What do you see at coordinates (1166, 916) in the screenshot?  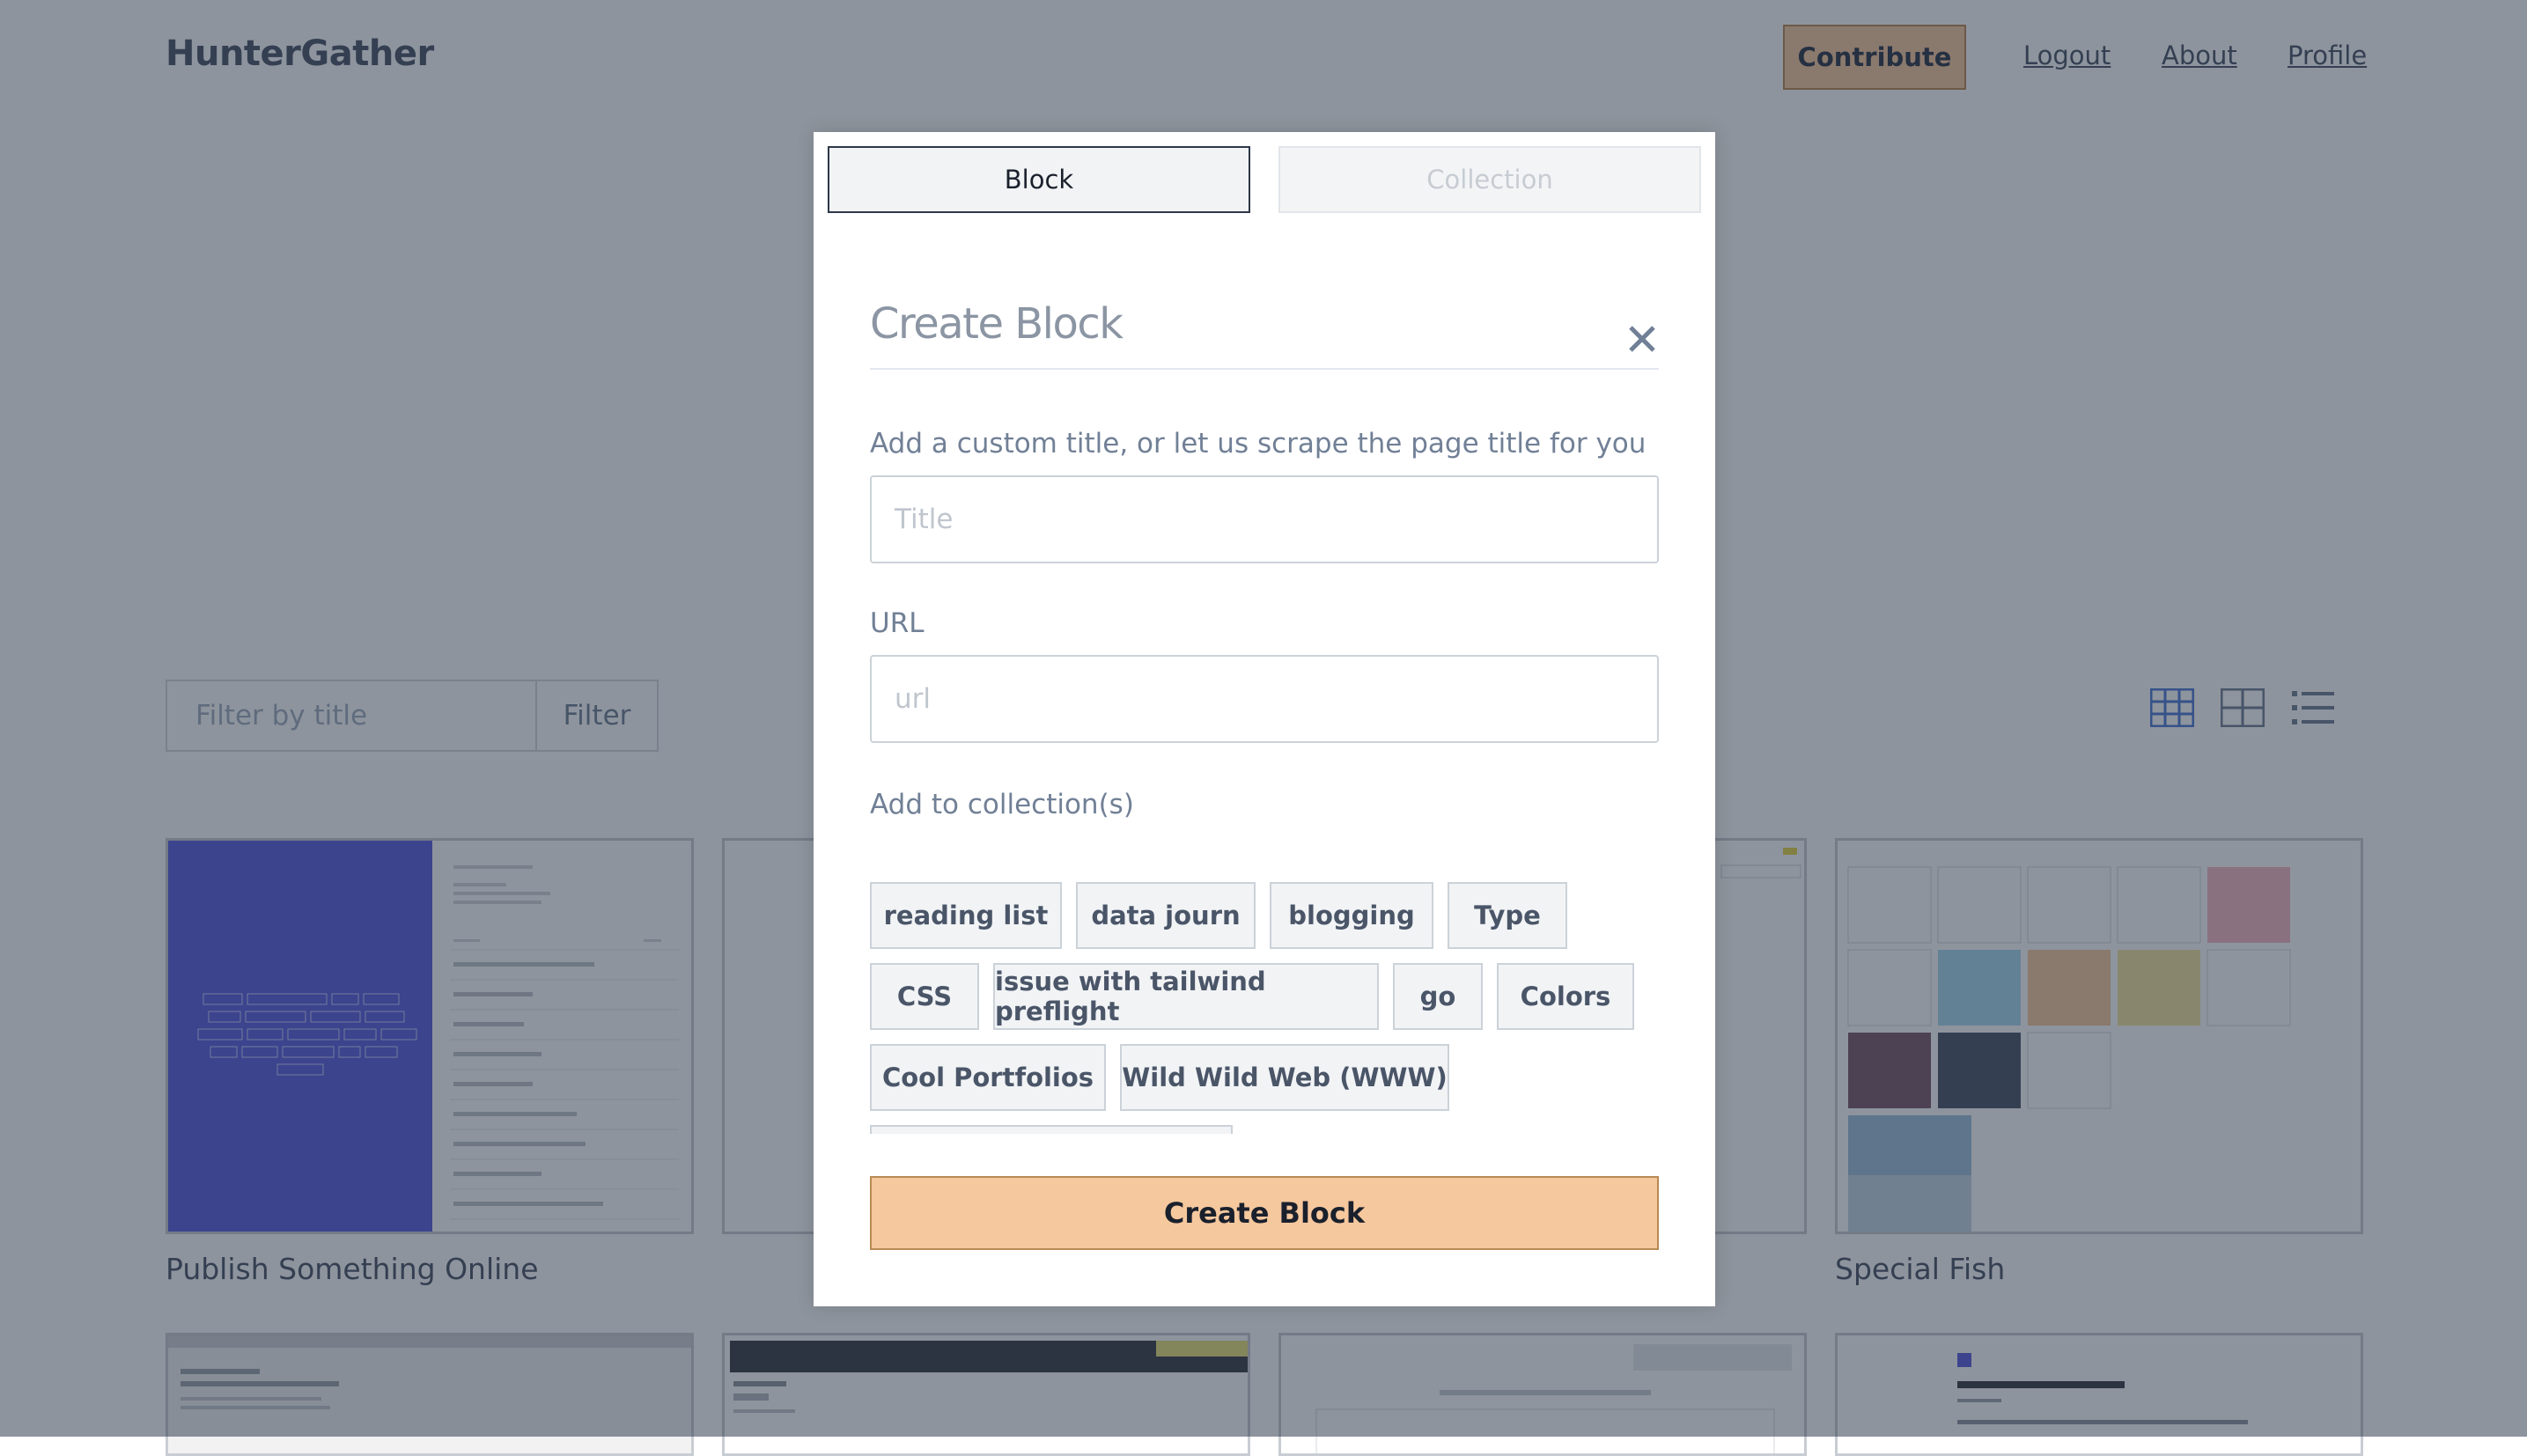 I see `collection-tag: data journ` at bounding box center [1166, 916].